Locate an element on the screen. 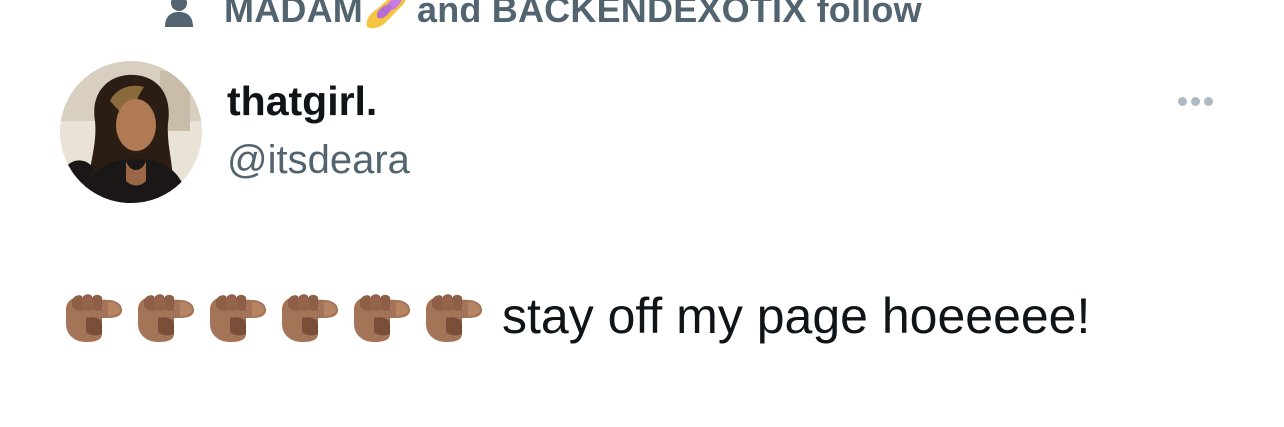  display-name: thatgirl. is located at coordinates (302, 101).